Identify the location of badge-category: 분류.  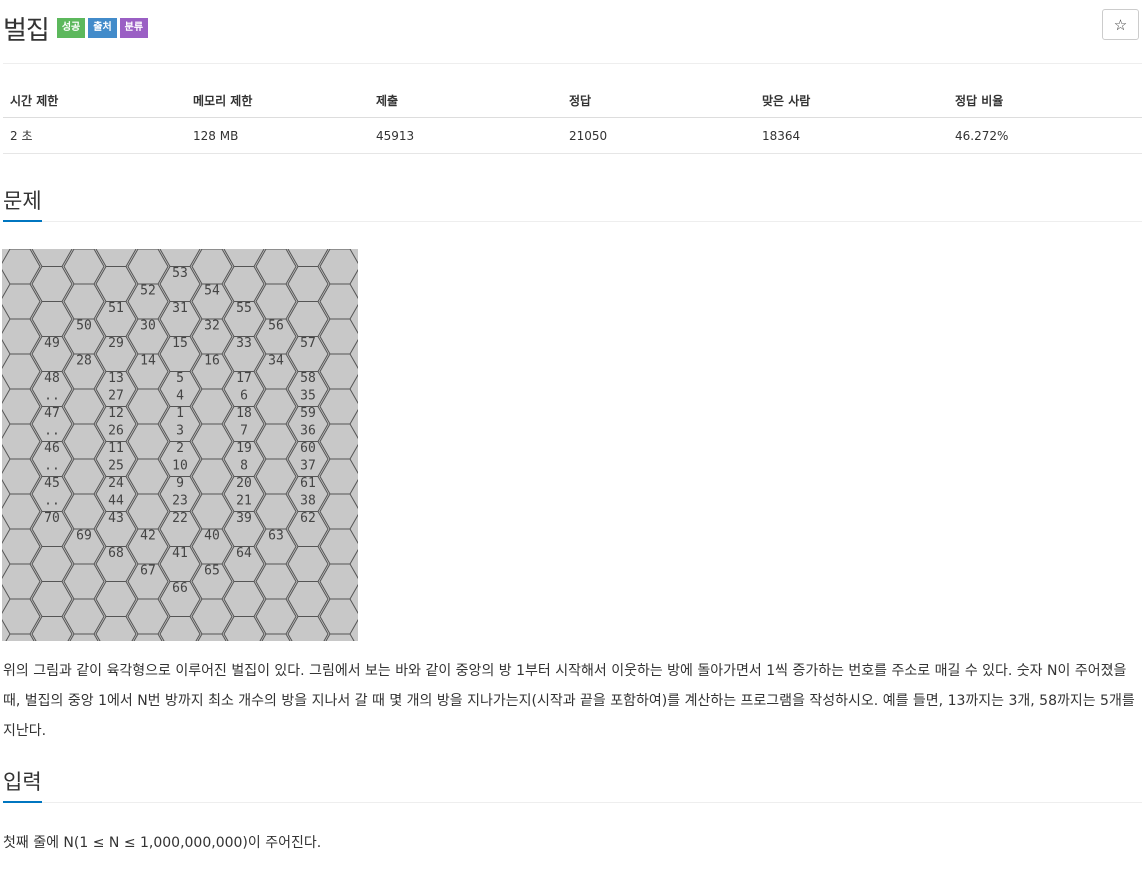
(134, 28).